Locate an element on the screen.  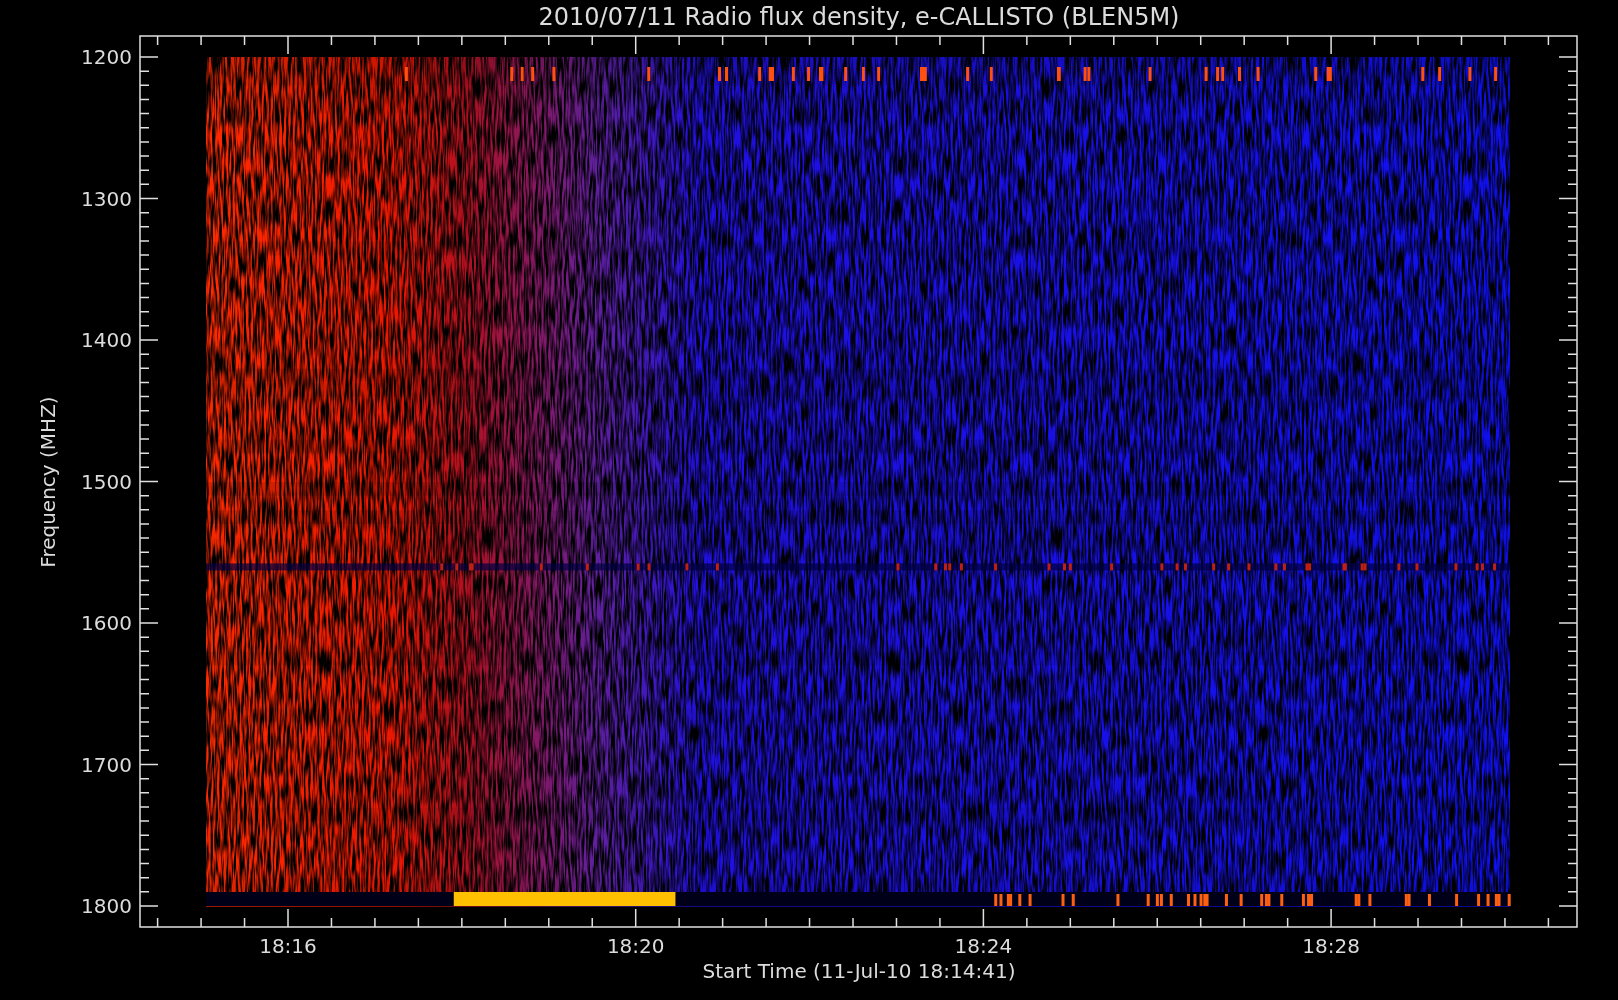
tick-label: 18:28 is located at coordinates (1331, 946).